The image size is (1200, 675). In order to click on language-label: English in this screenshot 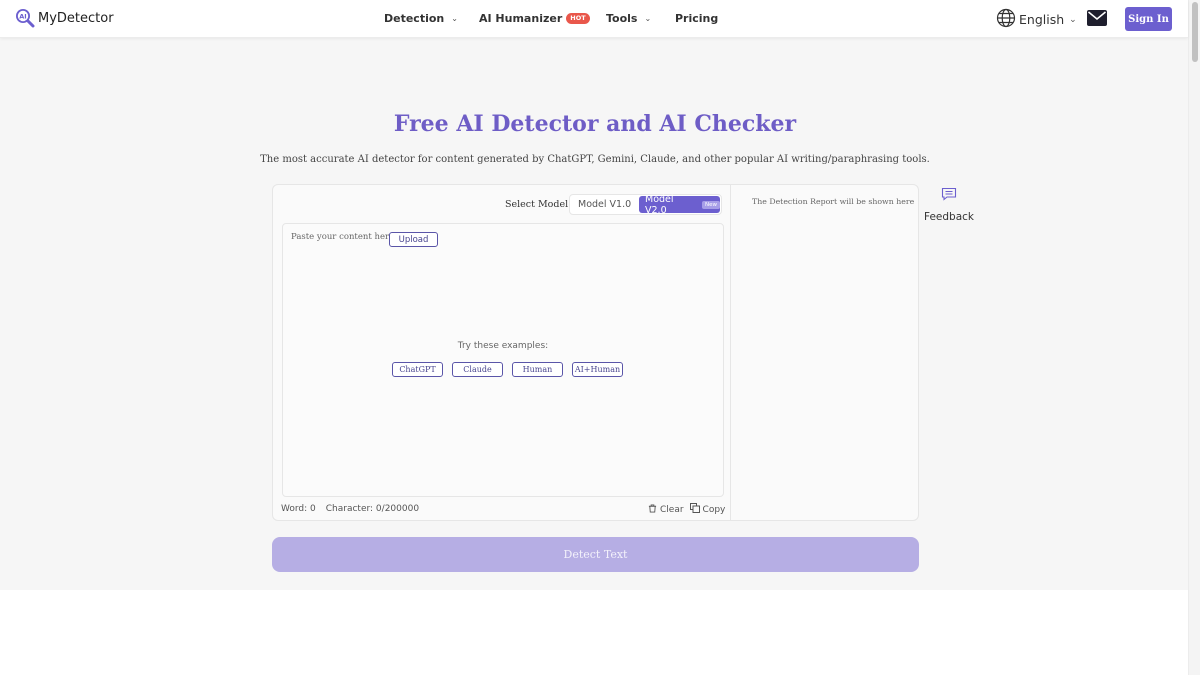, I will do `click(1042, 19)`.